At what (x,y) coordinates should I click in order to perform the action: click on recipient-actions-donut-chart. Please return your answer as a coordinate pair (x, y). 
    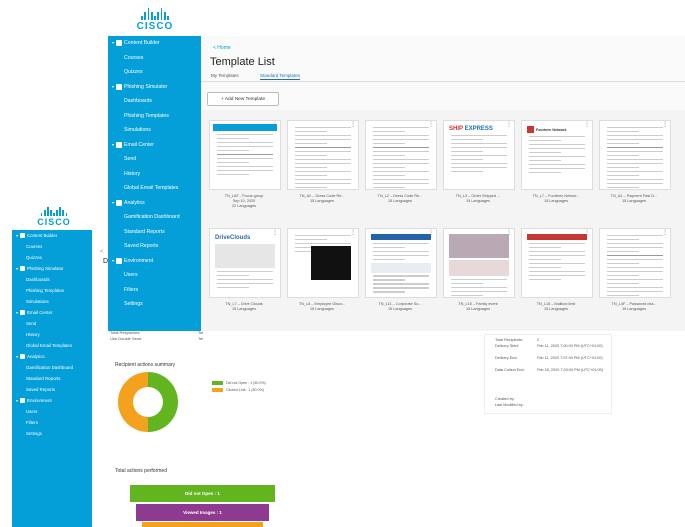
    Looking at the image, I should click on (148, 402).